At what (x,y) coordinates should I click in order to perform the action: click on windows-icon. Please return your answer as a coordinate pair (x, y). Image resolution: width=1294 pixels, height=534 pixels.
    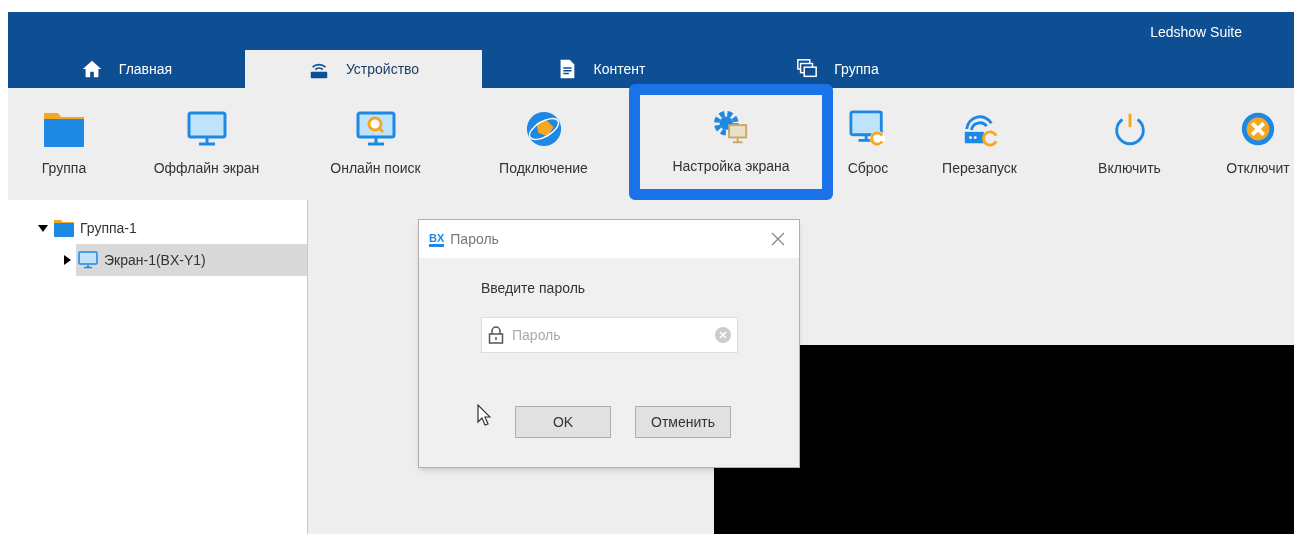
    Looking at the image, I should click on (807, 69).